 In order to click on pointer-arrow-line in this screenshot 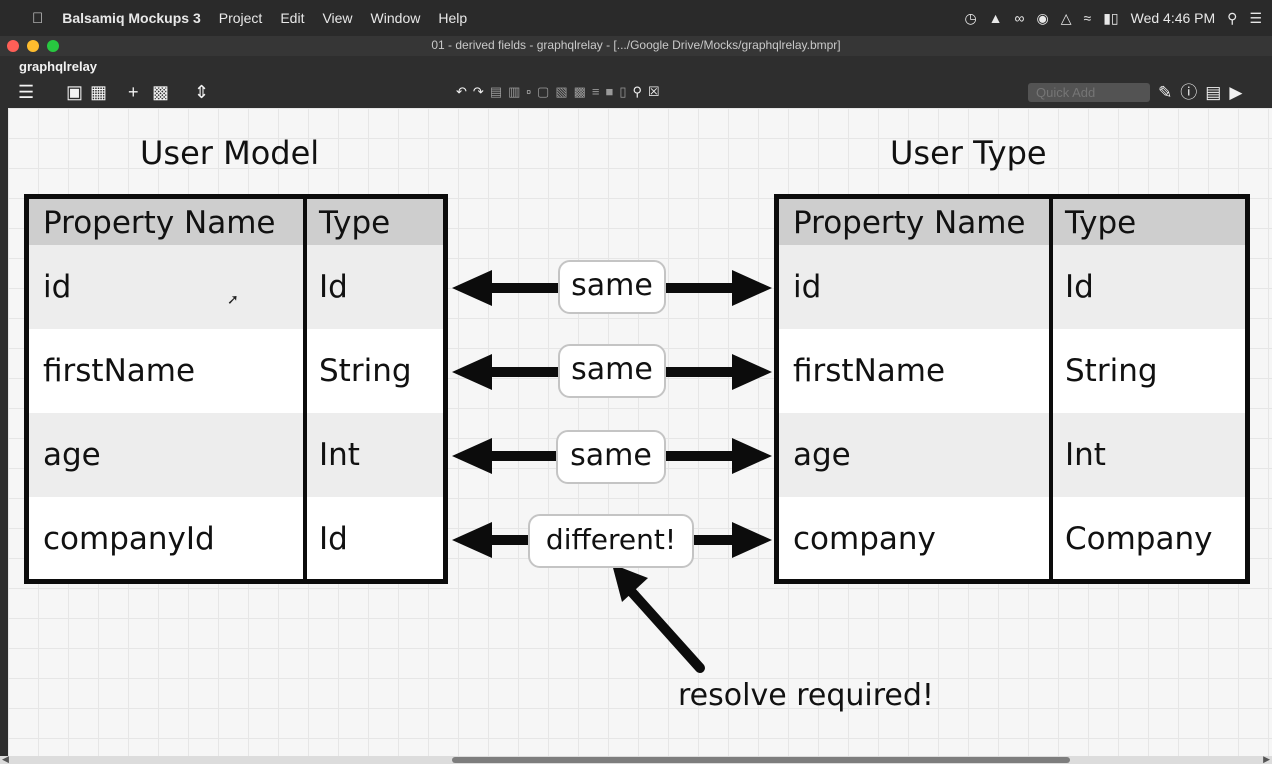, I will do `click(665, 629)`.